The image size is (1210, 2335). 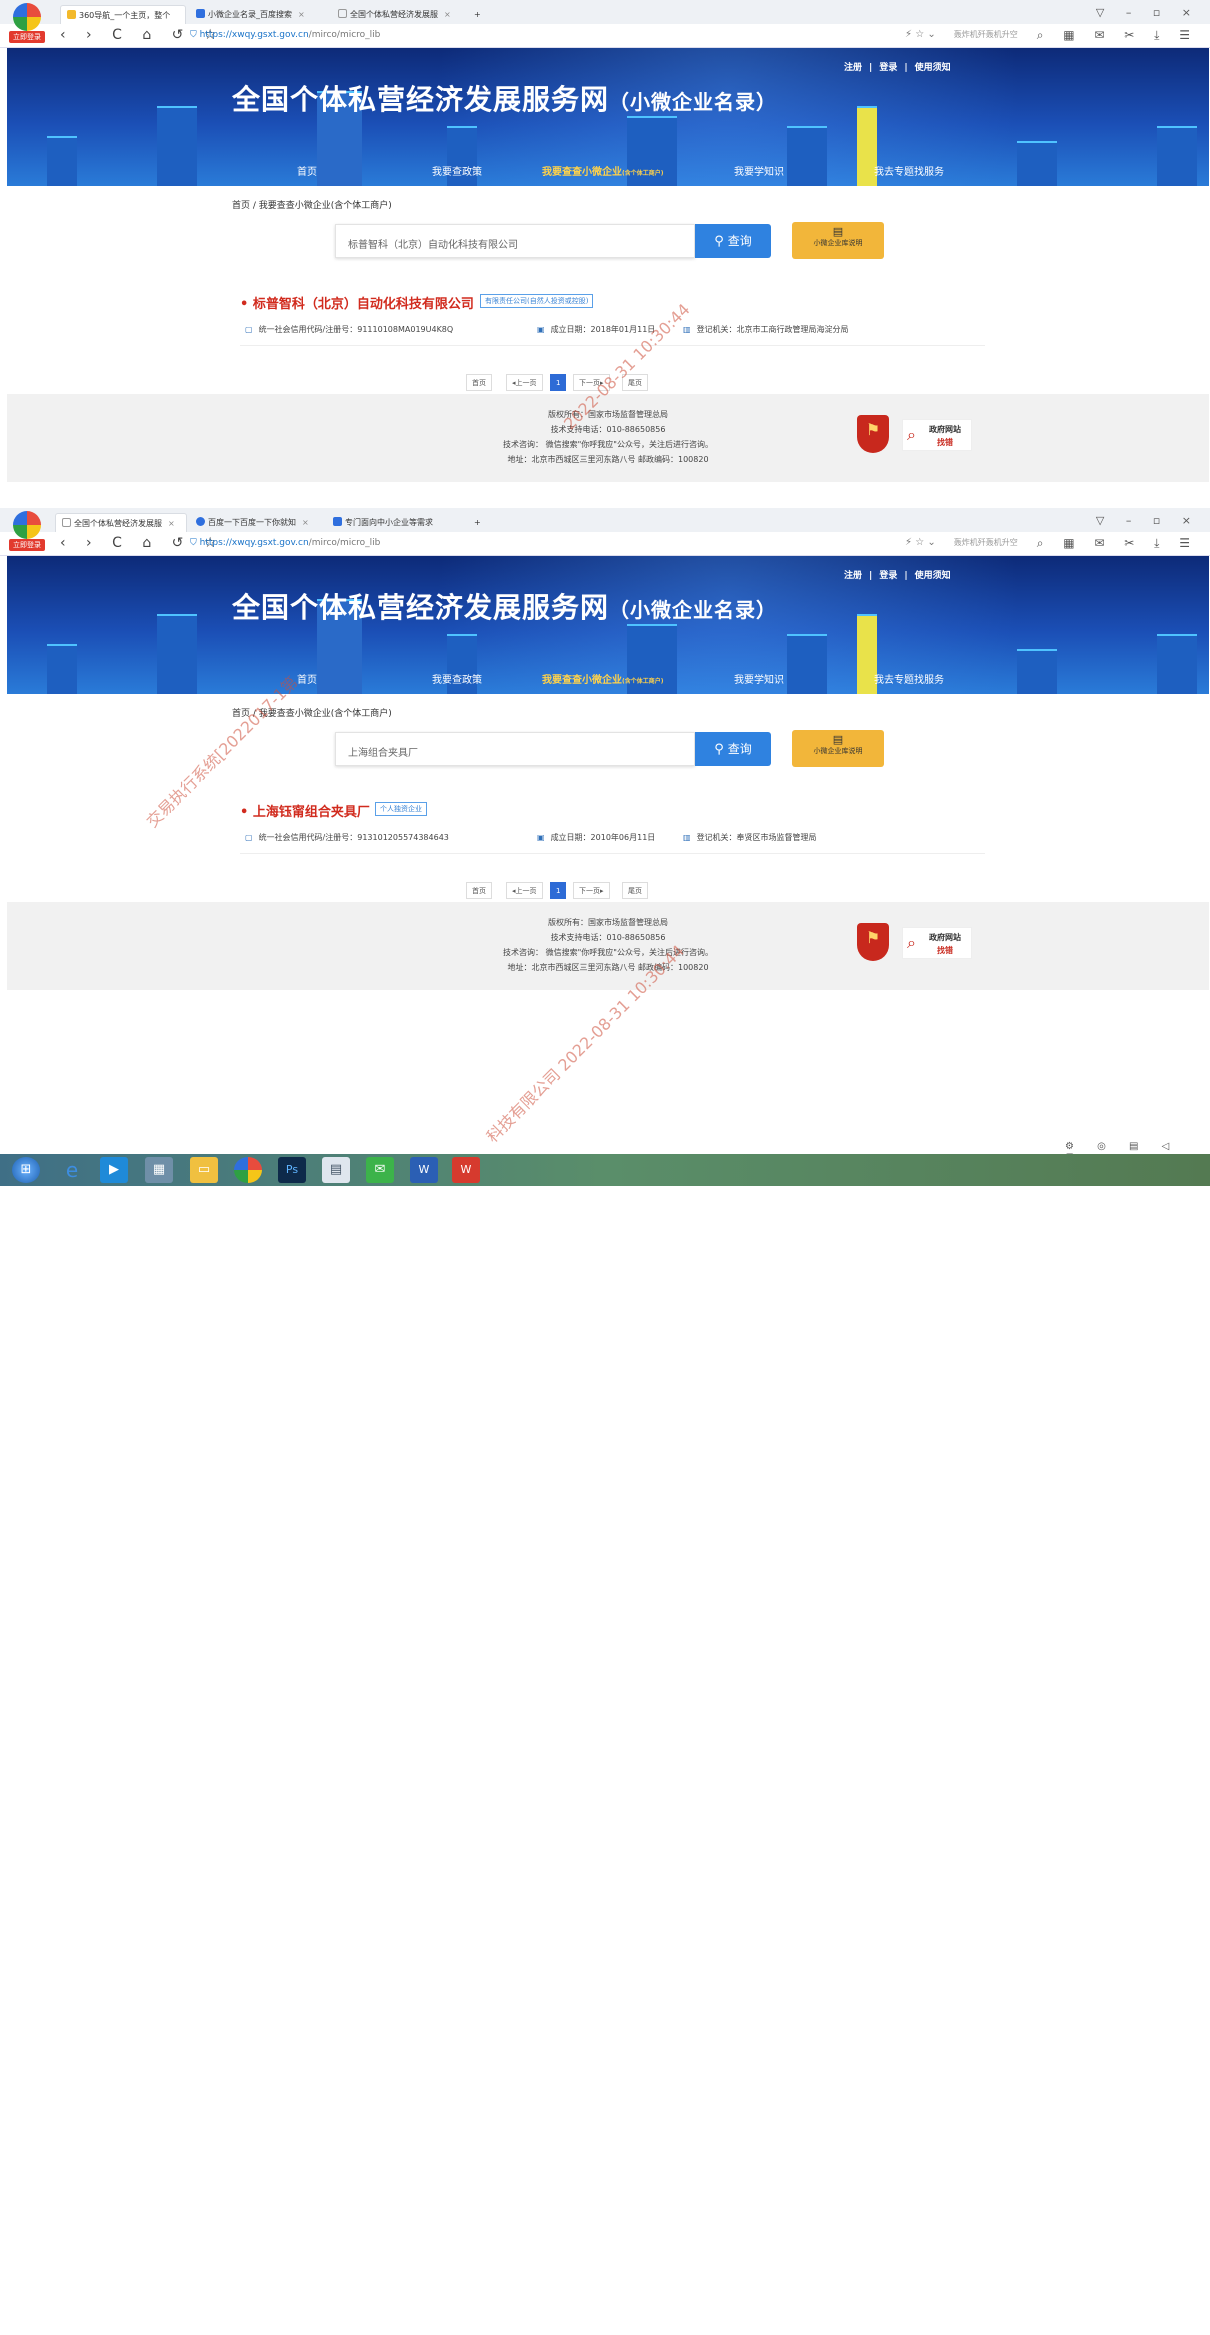 I want to click on footer-address: 地址：北京市西城区三里河东路八号 邮政编码：100820, so click(x=608, y=967).